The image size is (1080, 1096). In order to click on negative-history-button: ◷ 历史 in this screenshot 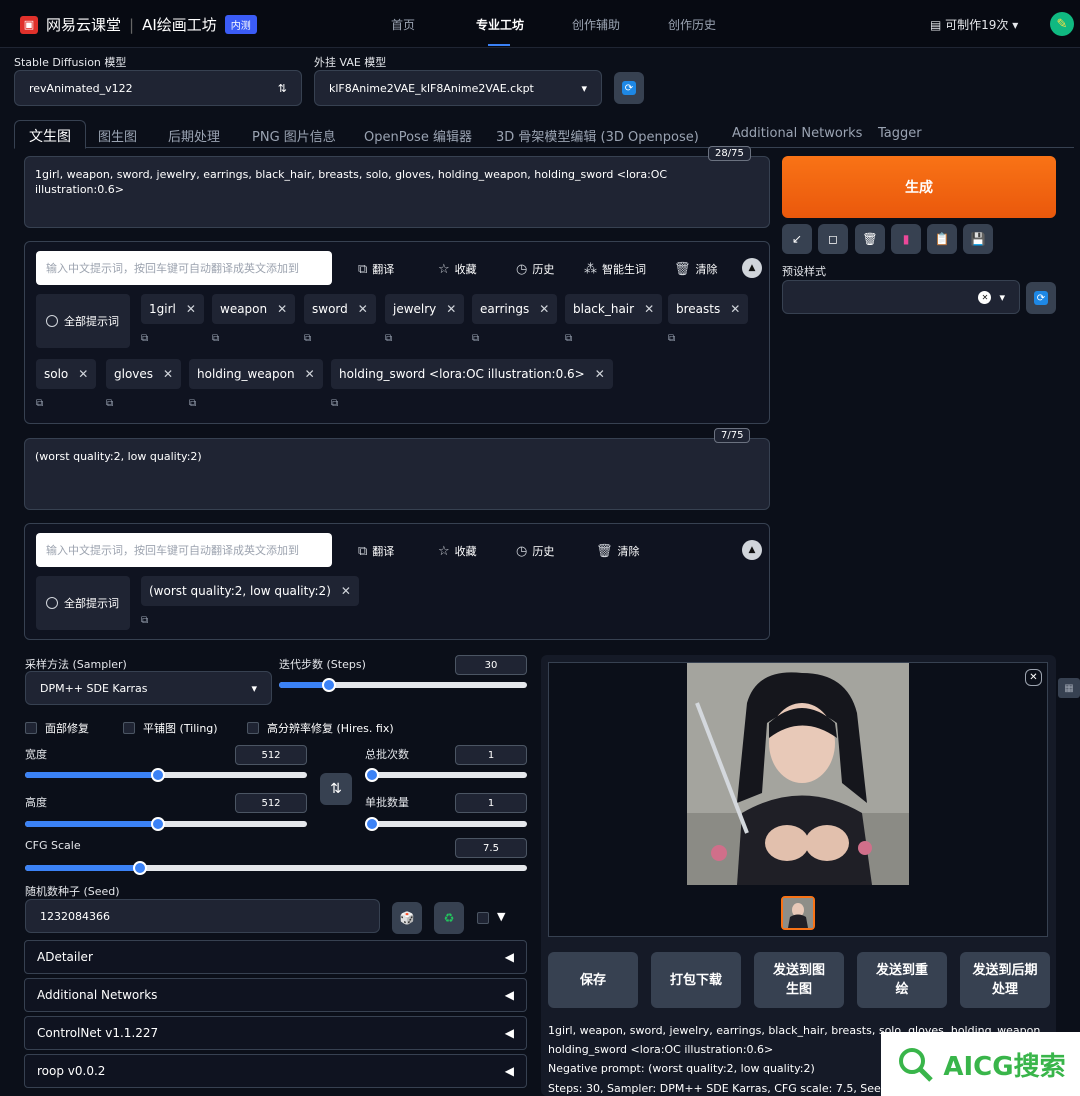, I will do `click(535, 551)`.